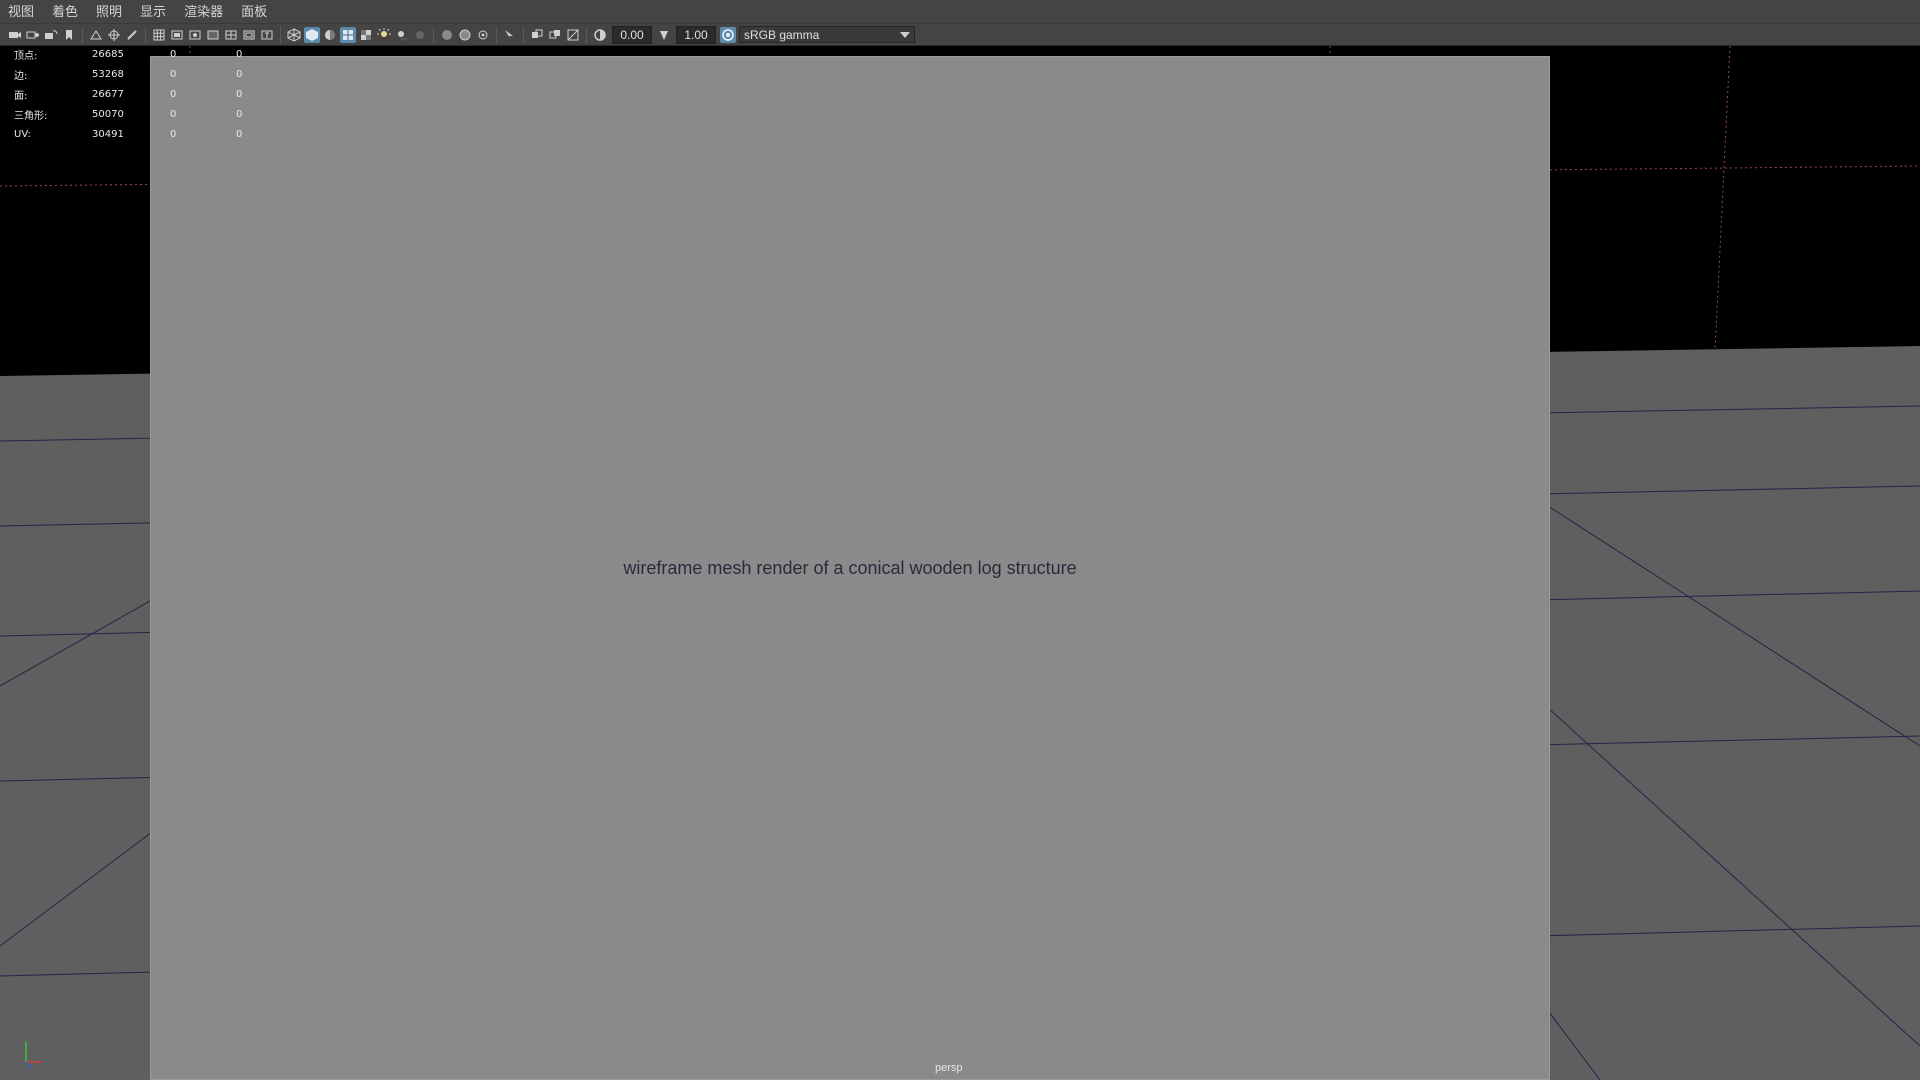  I want to click on field-chart-icon, so click(231, 35).